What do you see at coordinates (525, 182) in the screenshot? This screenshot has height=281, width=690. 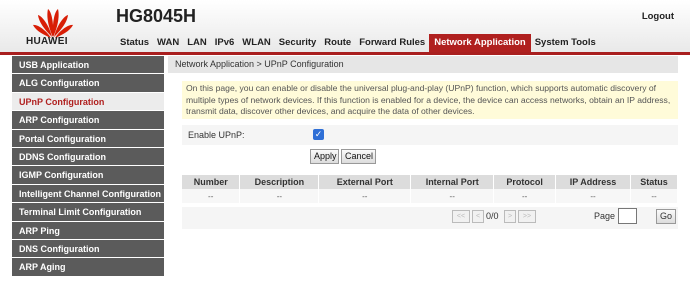 I see `column-protocol: Protocol` at bounding box center [525, 182].